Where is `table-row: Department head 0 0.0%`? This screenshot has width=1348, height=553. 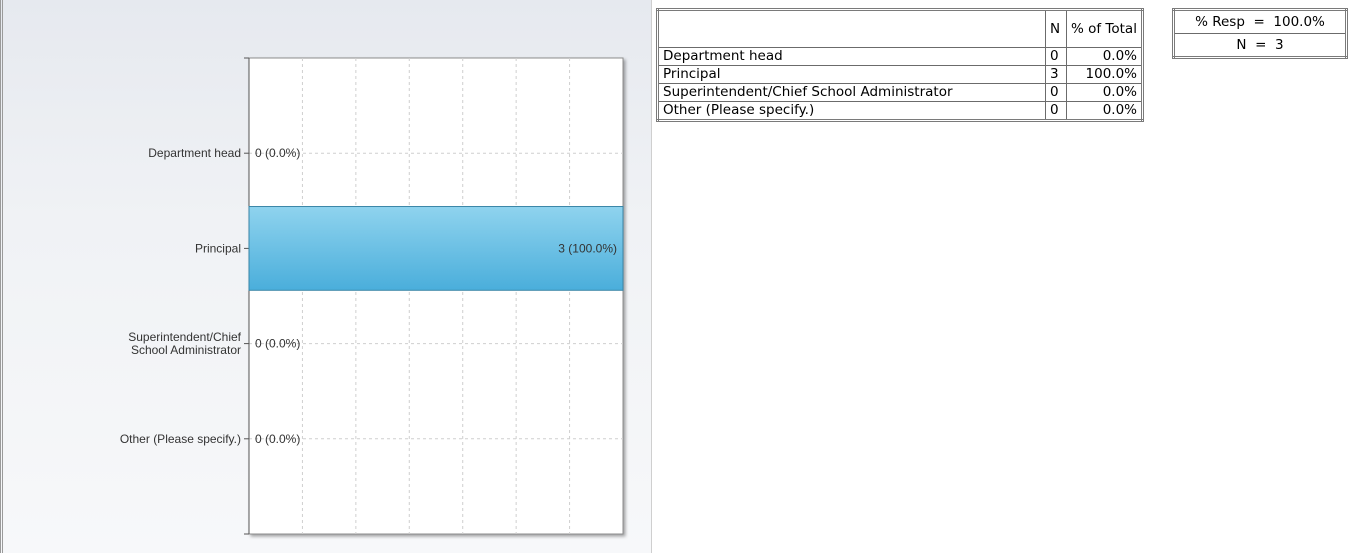
table-row: Department head 0 0.0% is located at coordinates (900, 56).